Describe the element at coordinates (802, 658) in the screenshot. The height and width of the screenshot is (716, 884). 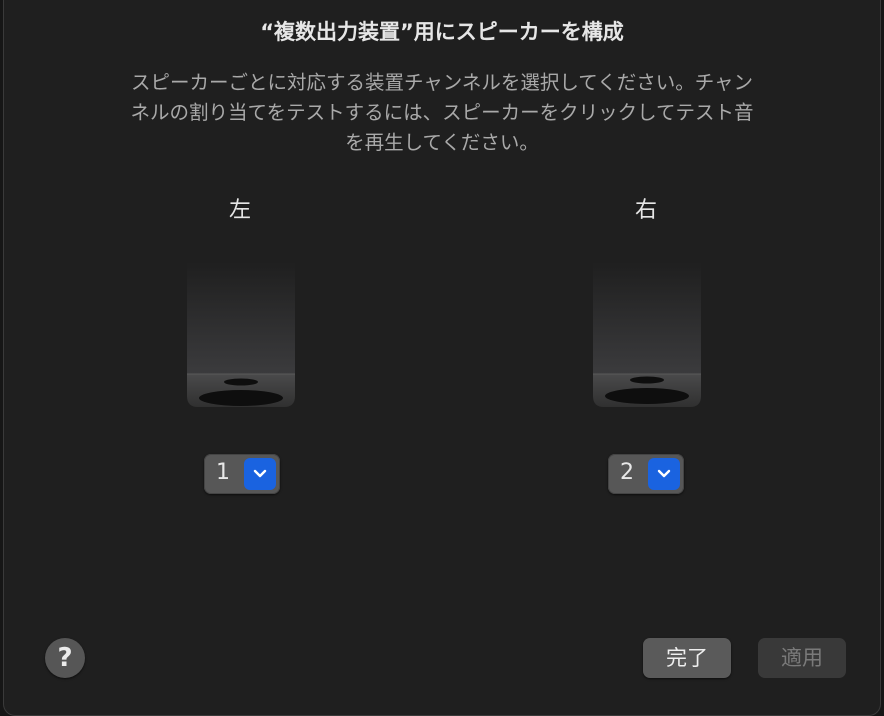
I see `apply-button: 適用` at that location.